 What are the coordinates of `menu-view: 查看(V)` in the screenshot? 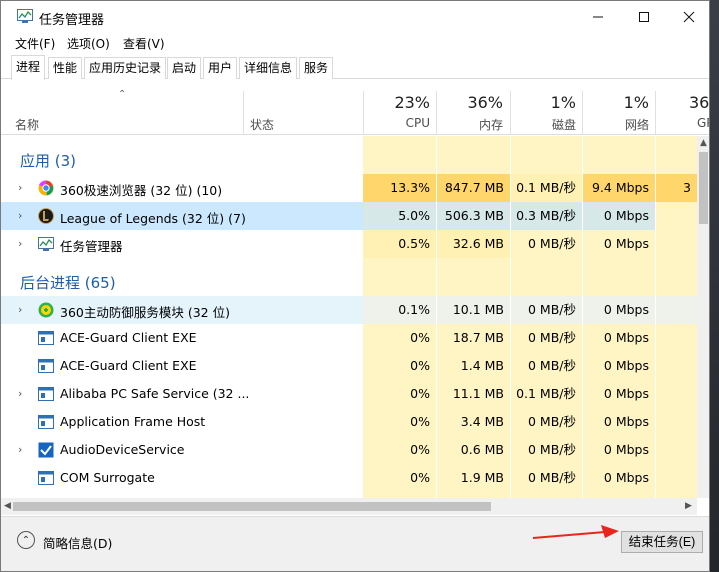 It's located at (144, 43).